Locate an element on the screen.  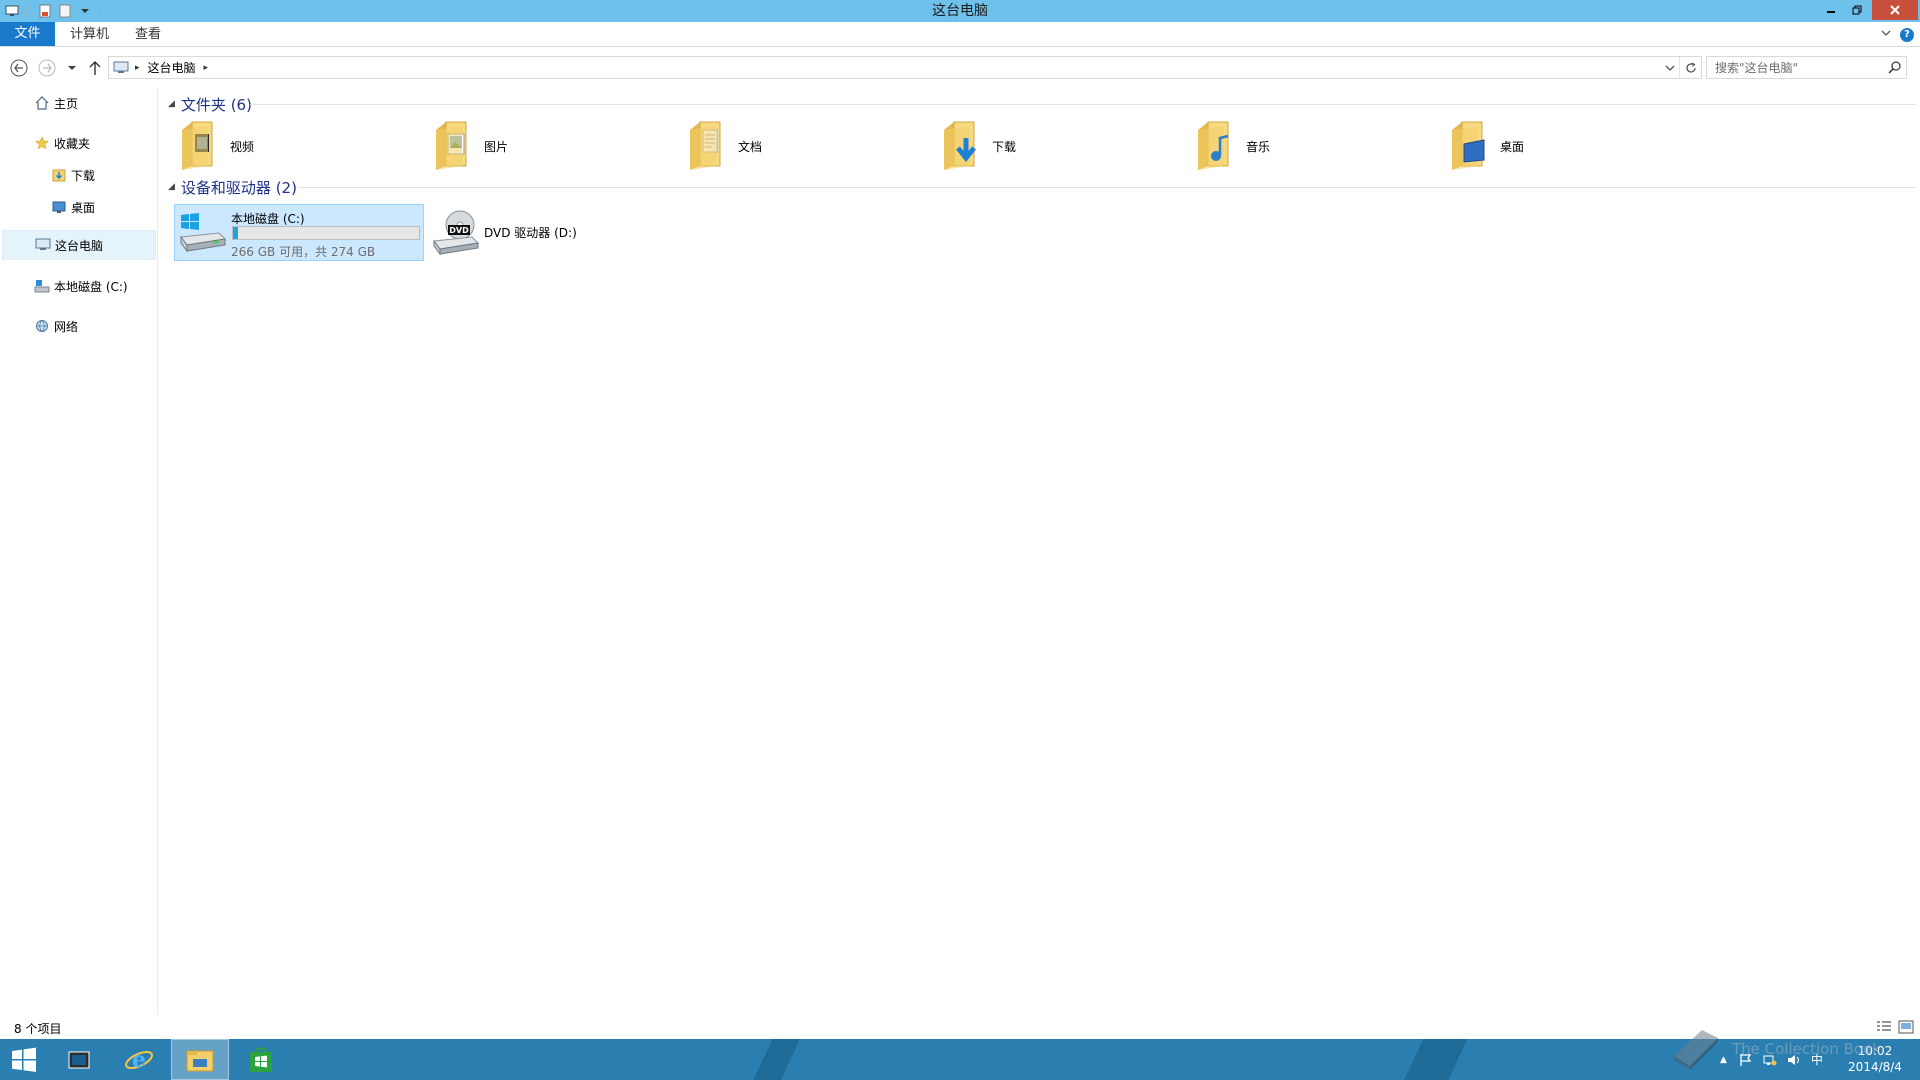
folder-label: 下载 is located at coordinates (1004, 146).